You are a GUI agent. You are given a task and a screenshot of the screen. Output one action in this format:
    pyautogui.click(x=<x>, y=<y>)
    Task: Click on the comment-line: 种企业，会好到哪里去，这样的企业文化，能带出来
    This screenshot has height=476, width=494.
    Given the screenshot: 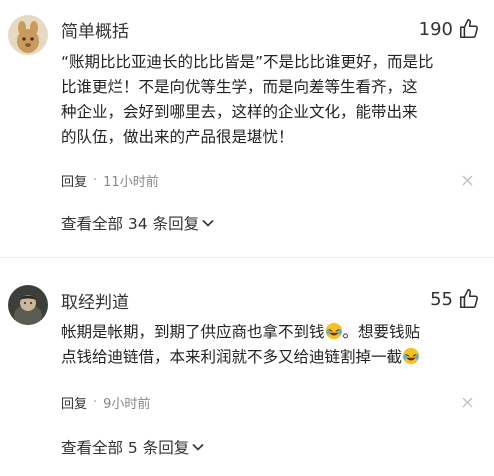 What is the action you would take?
    pyautogui.click(x=239, y=112)
    